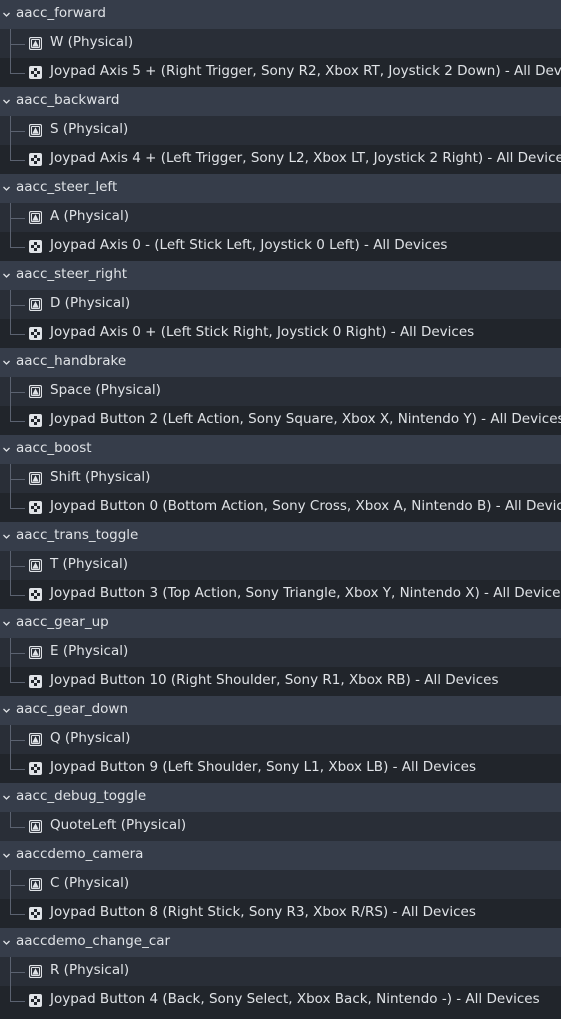 The image size is (561, 1019). I want to click on event-label: A (Physical), so click(89, 216).